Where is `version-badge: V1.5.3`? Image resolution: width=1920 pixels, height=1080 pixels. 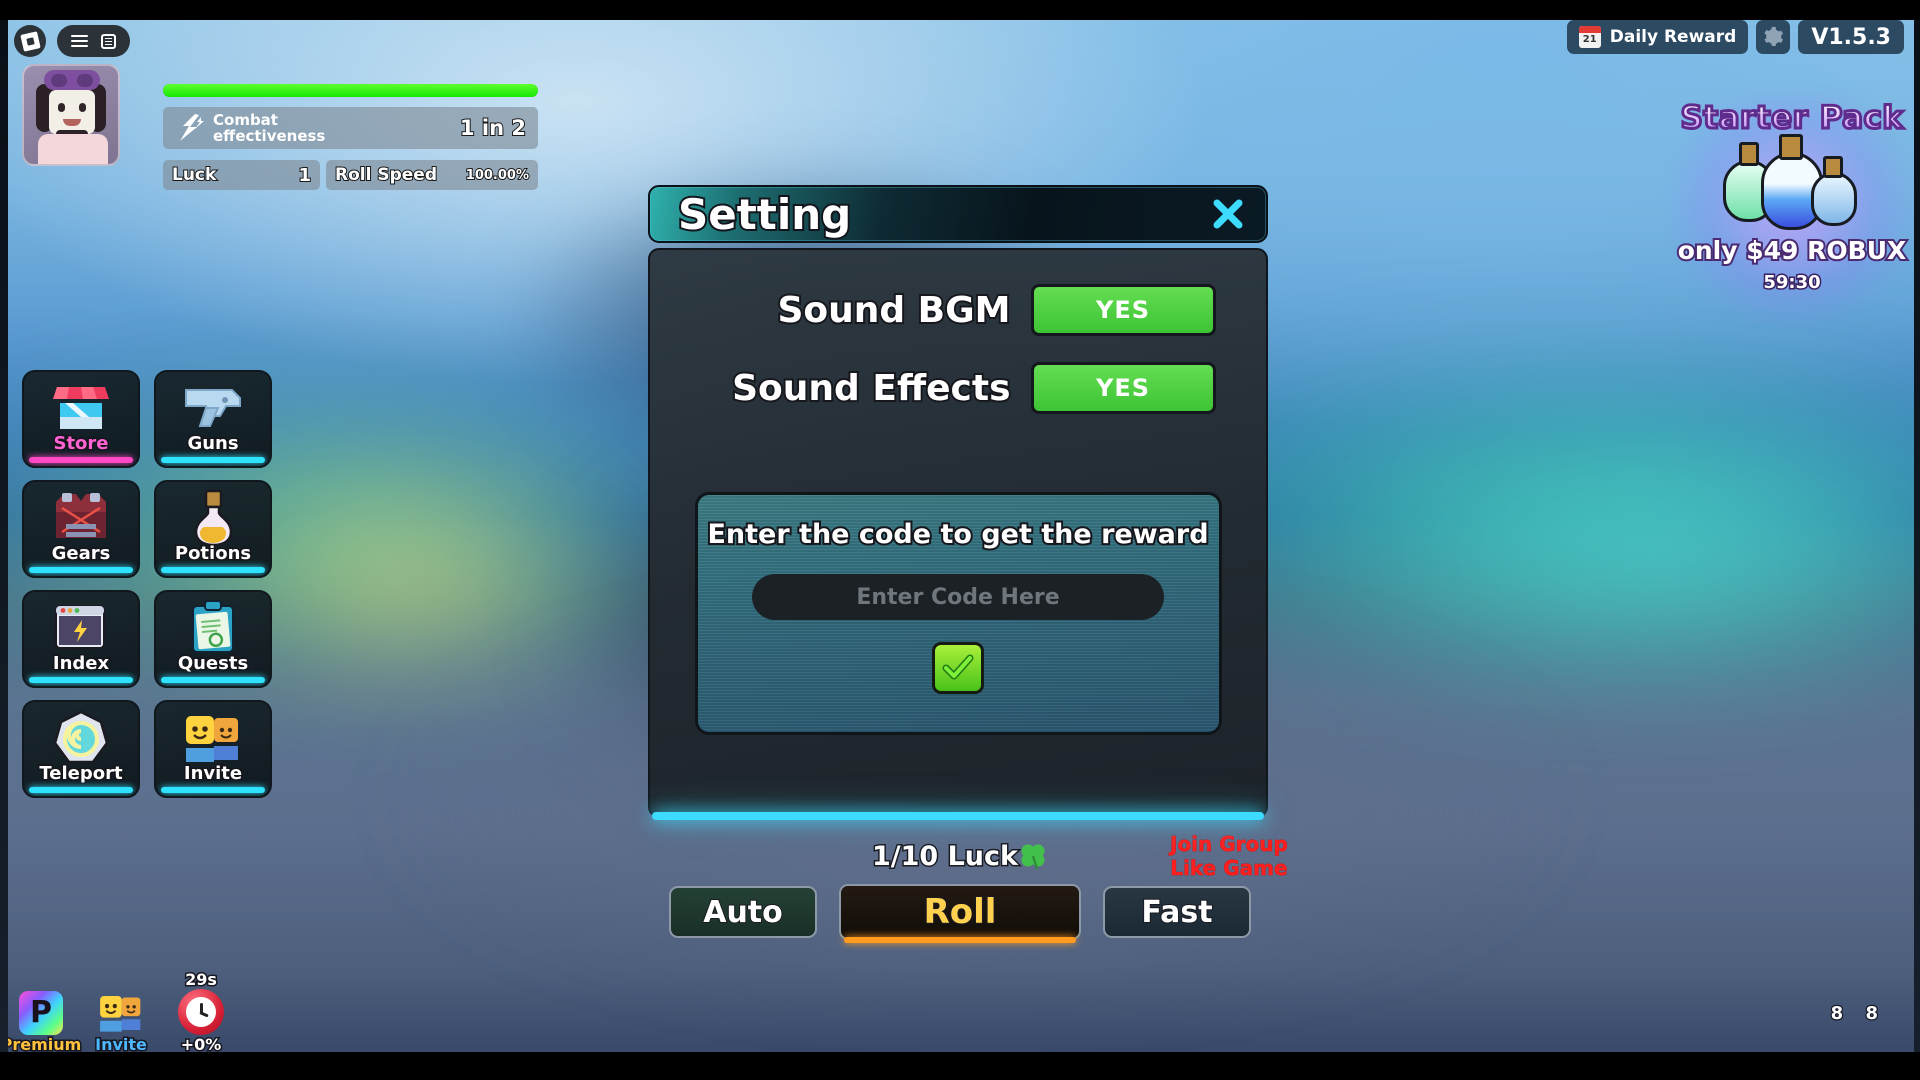
version-badge: V1.5.3 is located at coordinates (1851, 37).